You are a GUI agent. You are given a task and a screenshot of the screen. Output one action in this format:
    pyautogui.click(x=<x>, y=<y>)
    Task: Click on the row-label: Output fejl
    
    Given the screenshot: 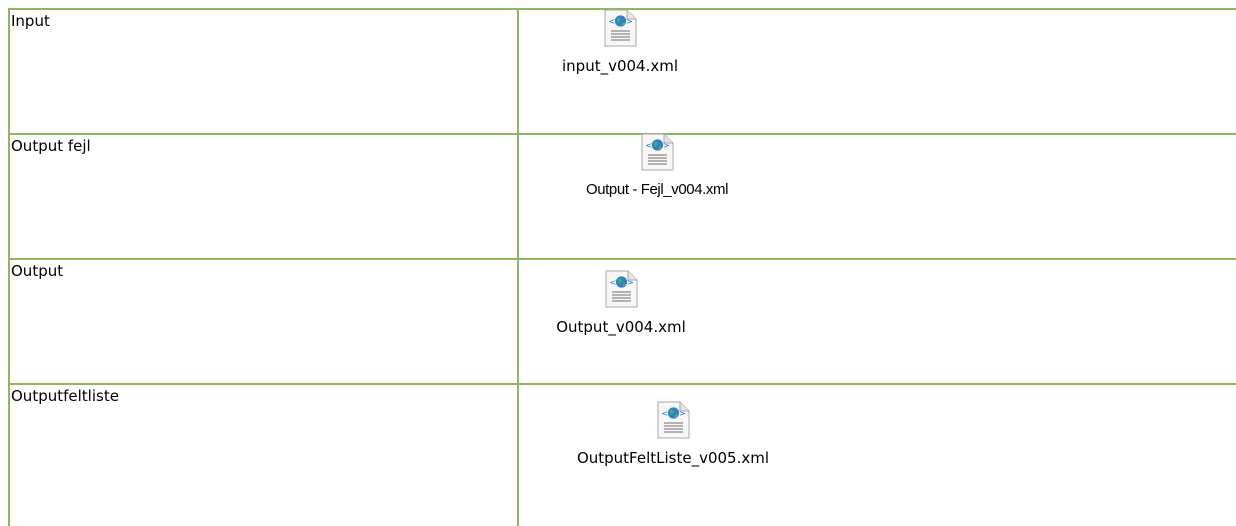 What is the action you would take?
    pyautogui.click(x=51, y=146)
    